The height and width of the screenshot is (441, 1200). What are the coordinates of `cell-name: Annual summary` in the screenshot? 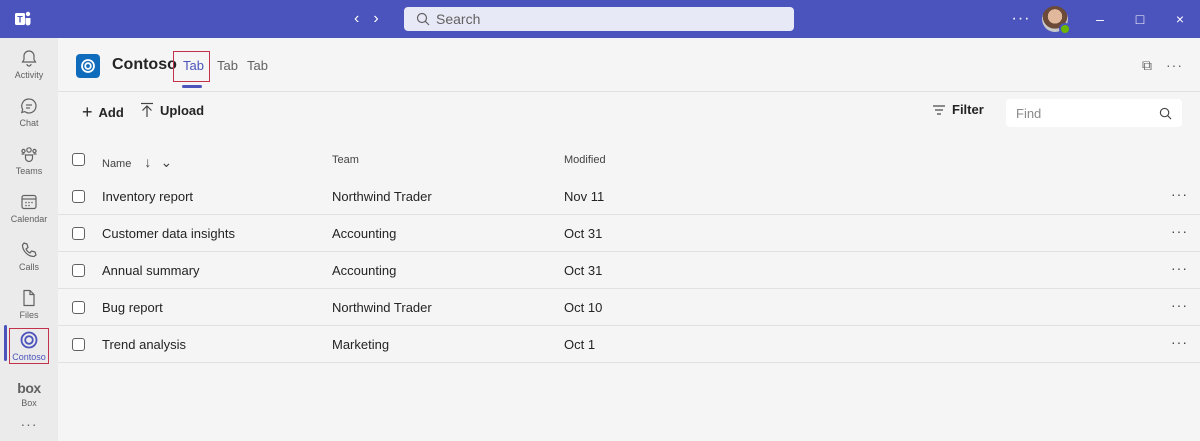 It's located at (151, 270).